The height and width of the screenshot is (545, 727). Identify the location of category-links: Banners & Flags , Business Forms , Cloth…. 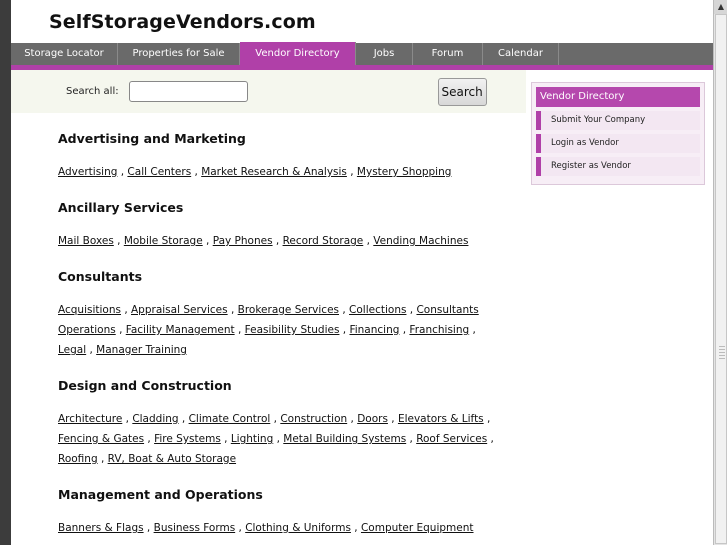
(266, 528).